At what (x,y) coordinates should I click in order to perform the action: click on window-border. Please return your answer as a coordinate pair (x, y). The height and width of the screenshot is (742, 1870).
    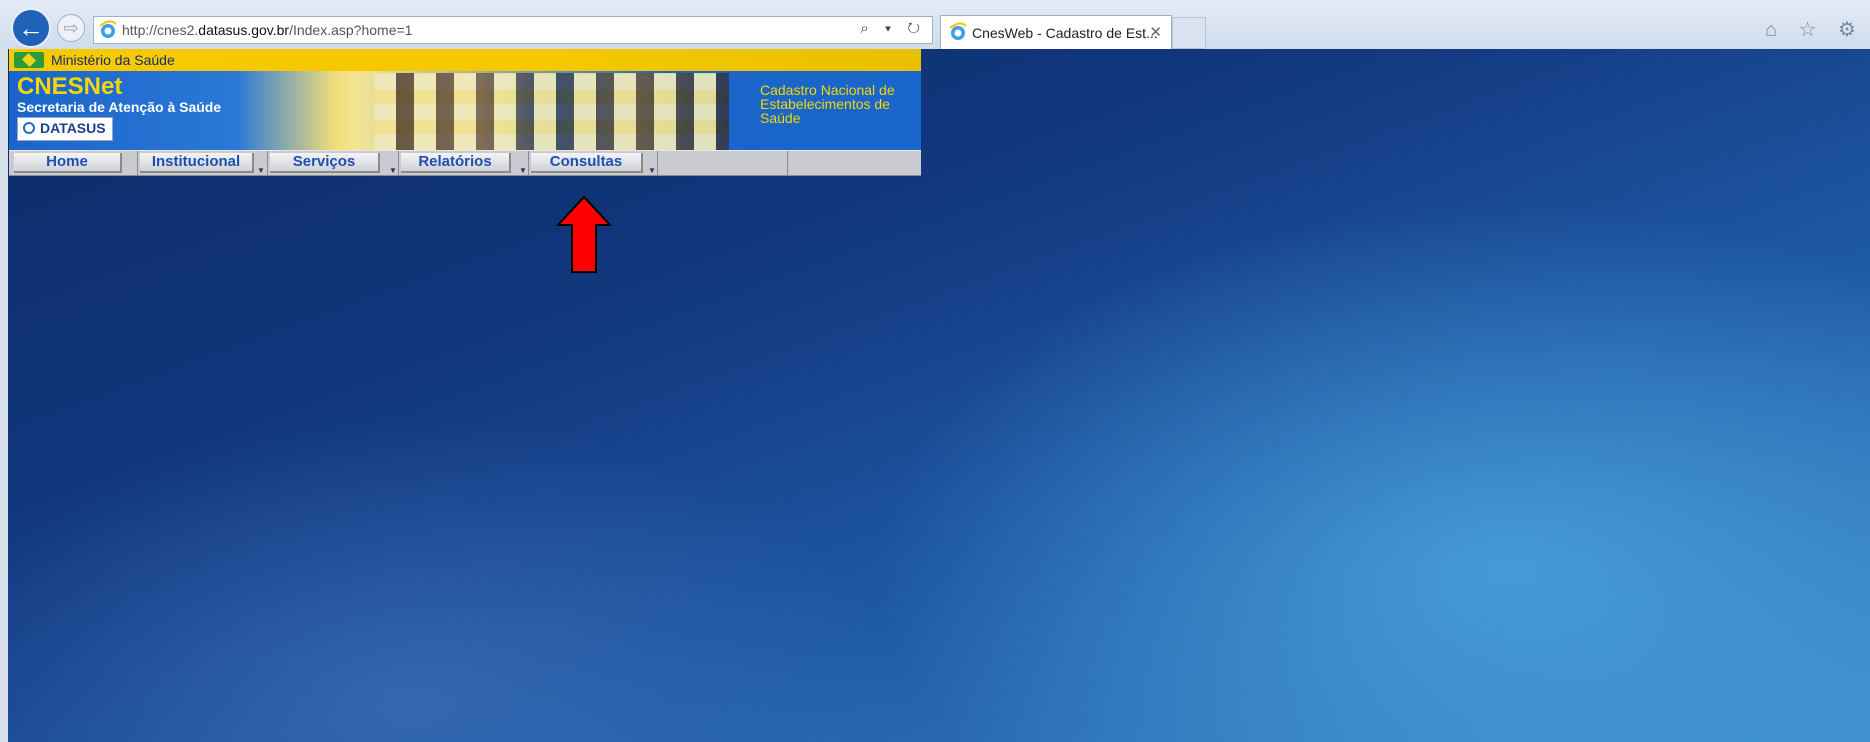
    Looking at the image, I should click on (4, 395).